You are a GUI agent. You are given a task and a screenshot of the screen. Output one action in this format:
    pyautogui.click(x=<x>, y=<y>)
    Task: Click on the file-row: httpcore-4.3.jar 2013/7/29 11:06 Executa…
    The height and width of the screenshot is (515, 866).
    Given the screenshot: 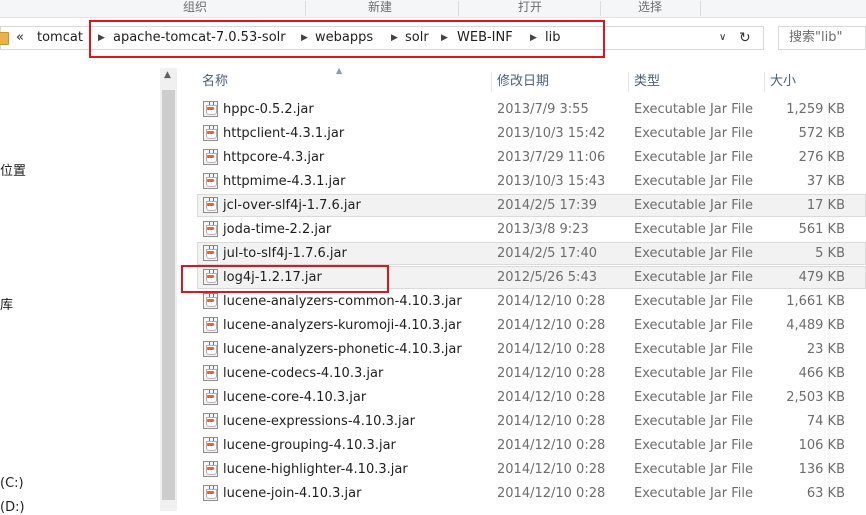 What is the action you would take?
    pyautogui.click(x=531, y=157)
    